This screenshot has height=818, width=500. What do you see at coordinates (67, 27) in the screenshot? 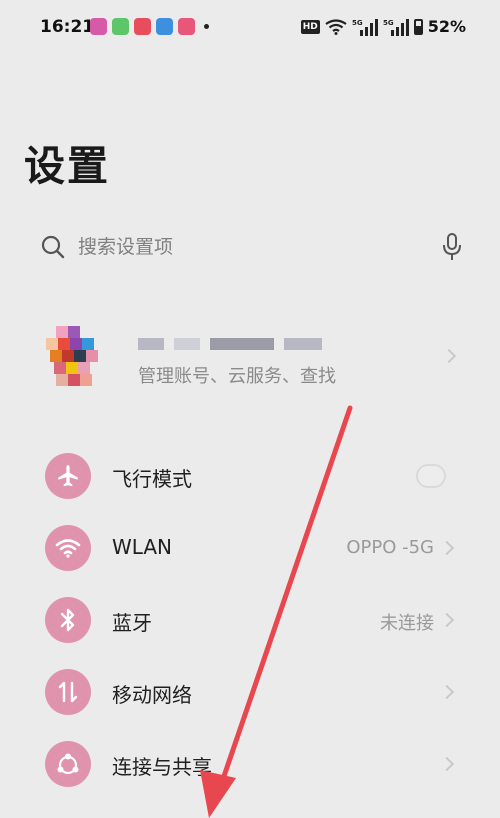
I see `status-time: 16:21` at bounding box center [67, 27].